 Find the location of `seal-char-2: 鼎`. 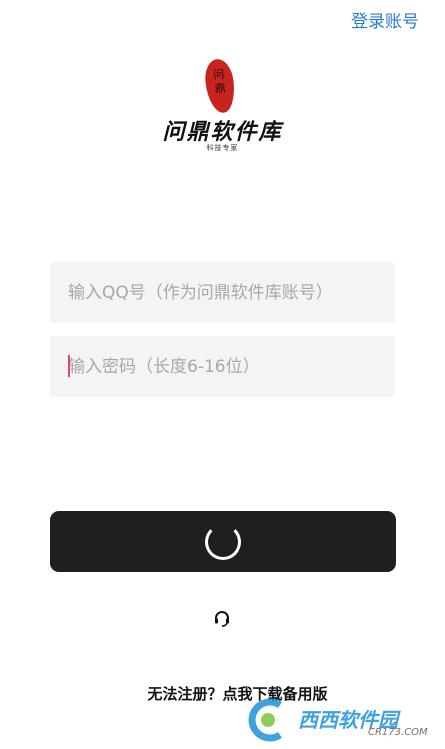

seal-char-2: 鼎 is located at coordinates (220, 88).